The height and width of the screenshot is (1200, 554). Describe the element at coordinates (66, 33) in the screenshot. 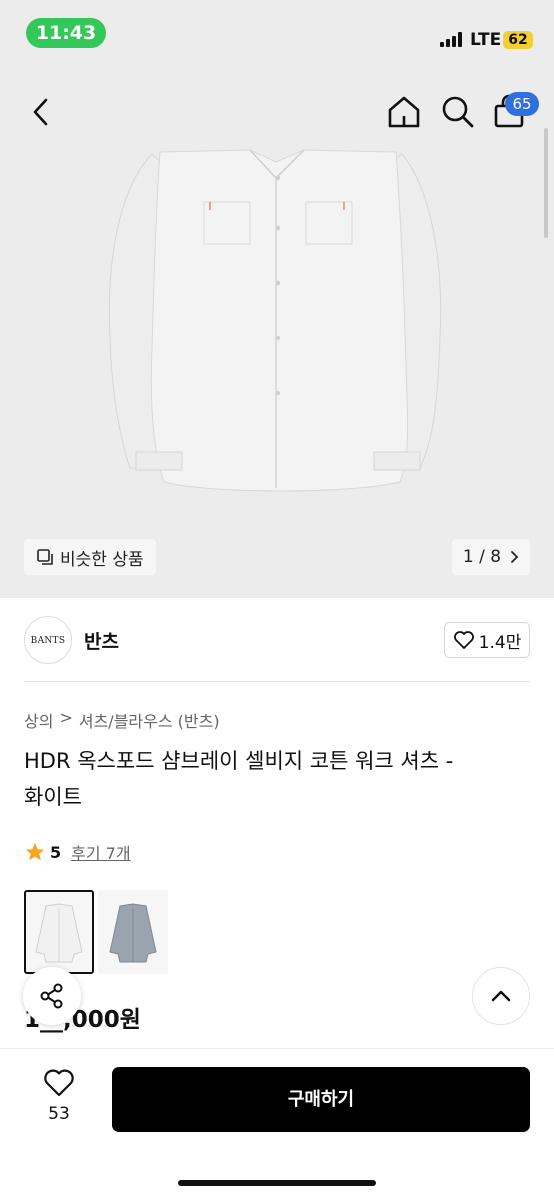

I see `status-time: 11:43` at that location.